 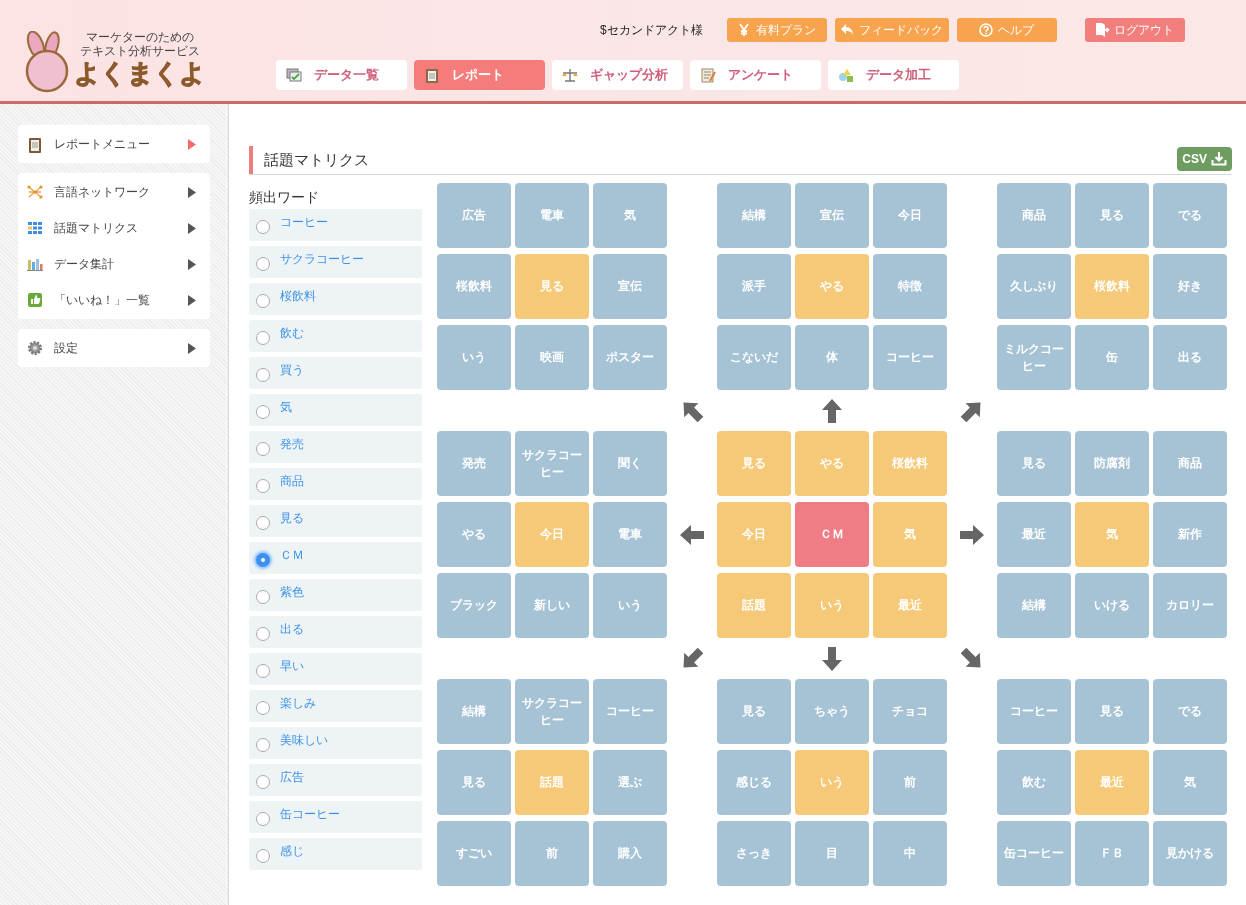 I want to click on word-cell: 電車, so click(x=630, y=534).